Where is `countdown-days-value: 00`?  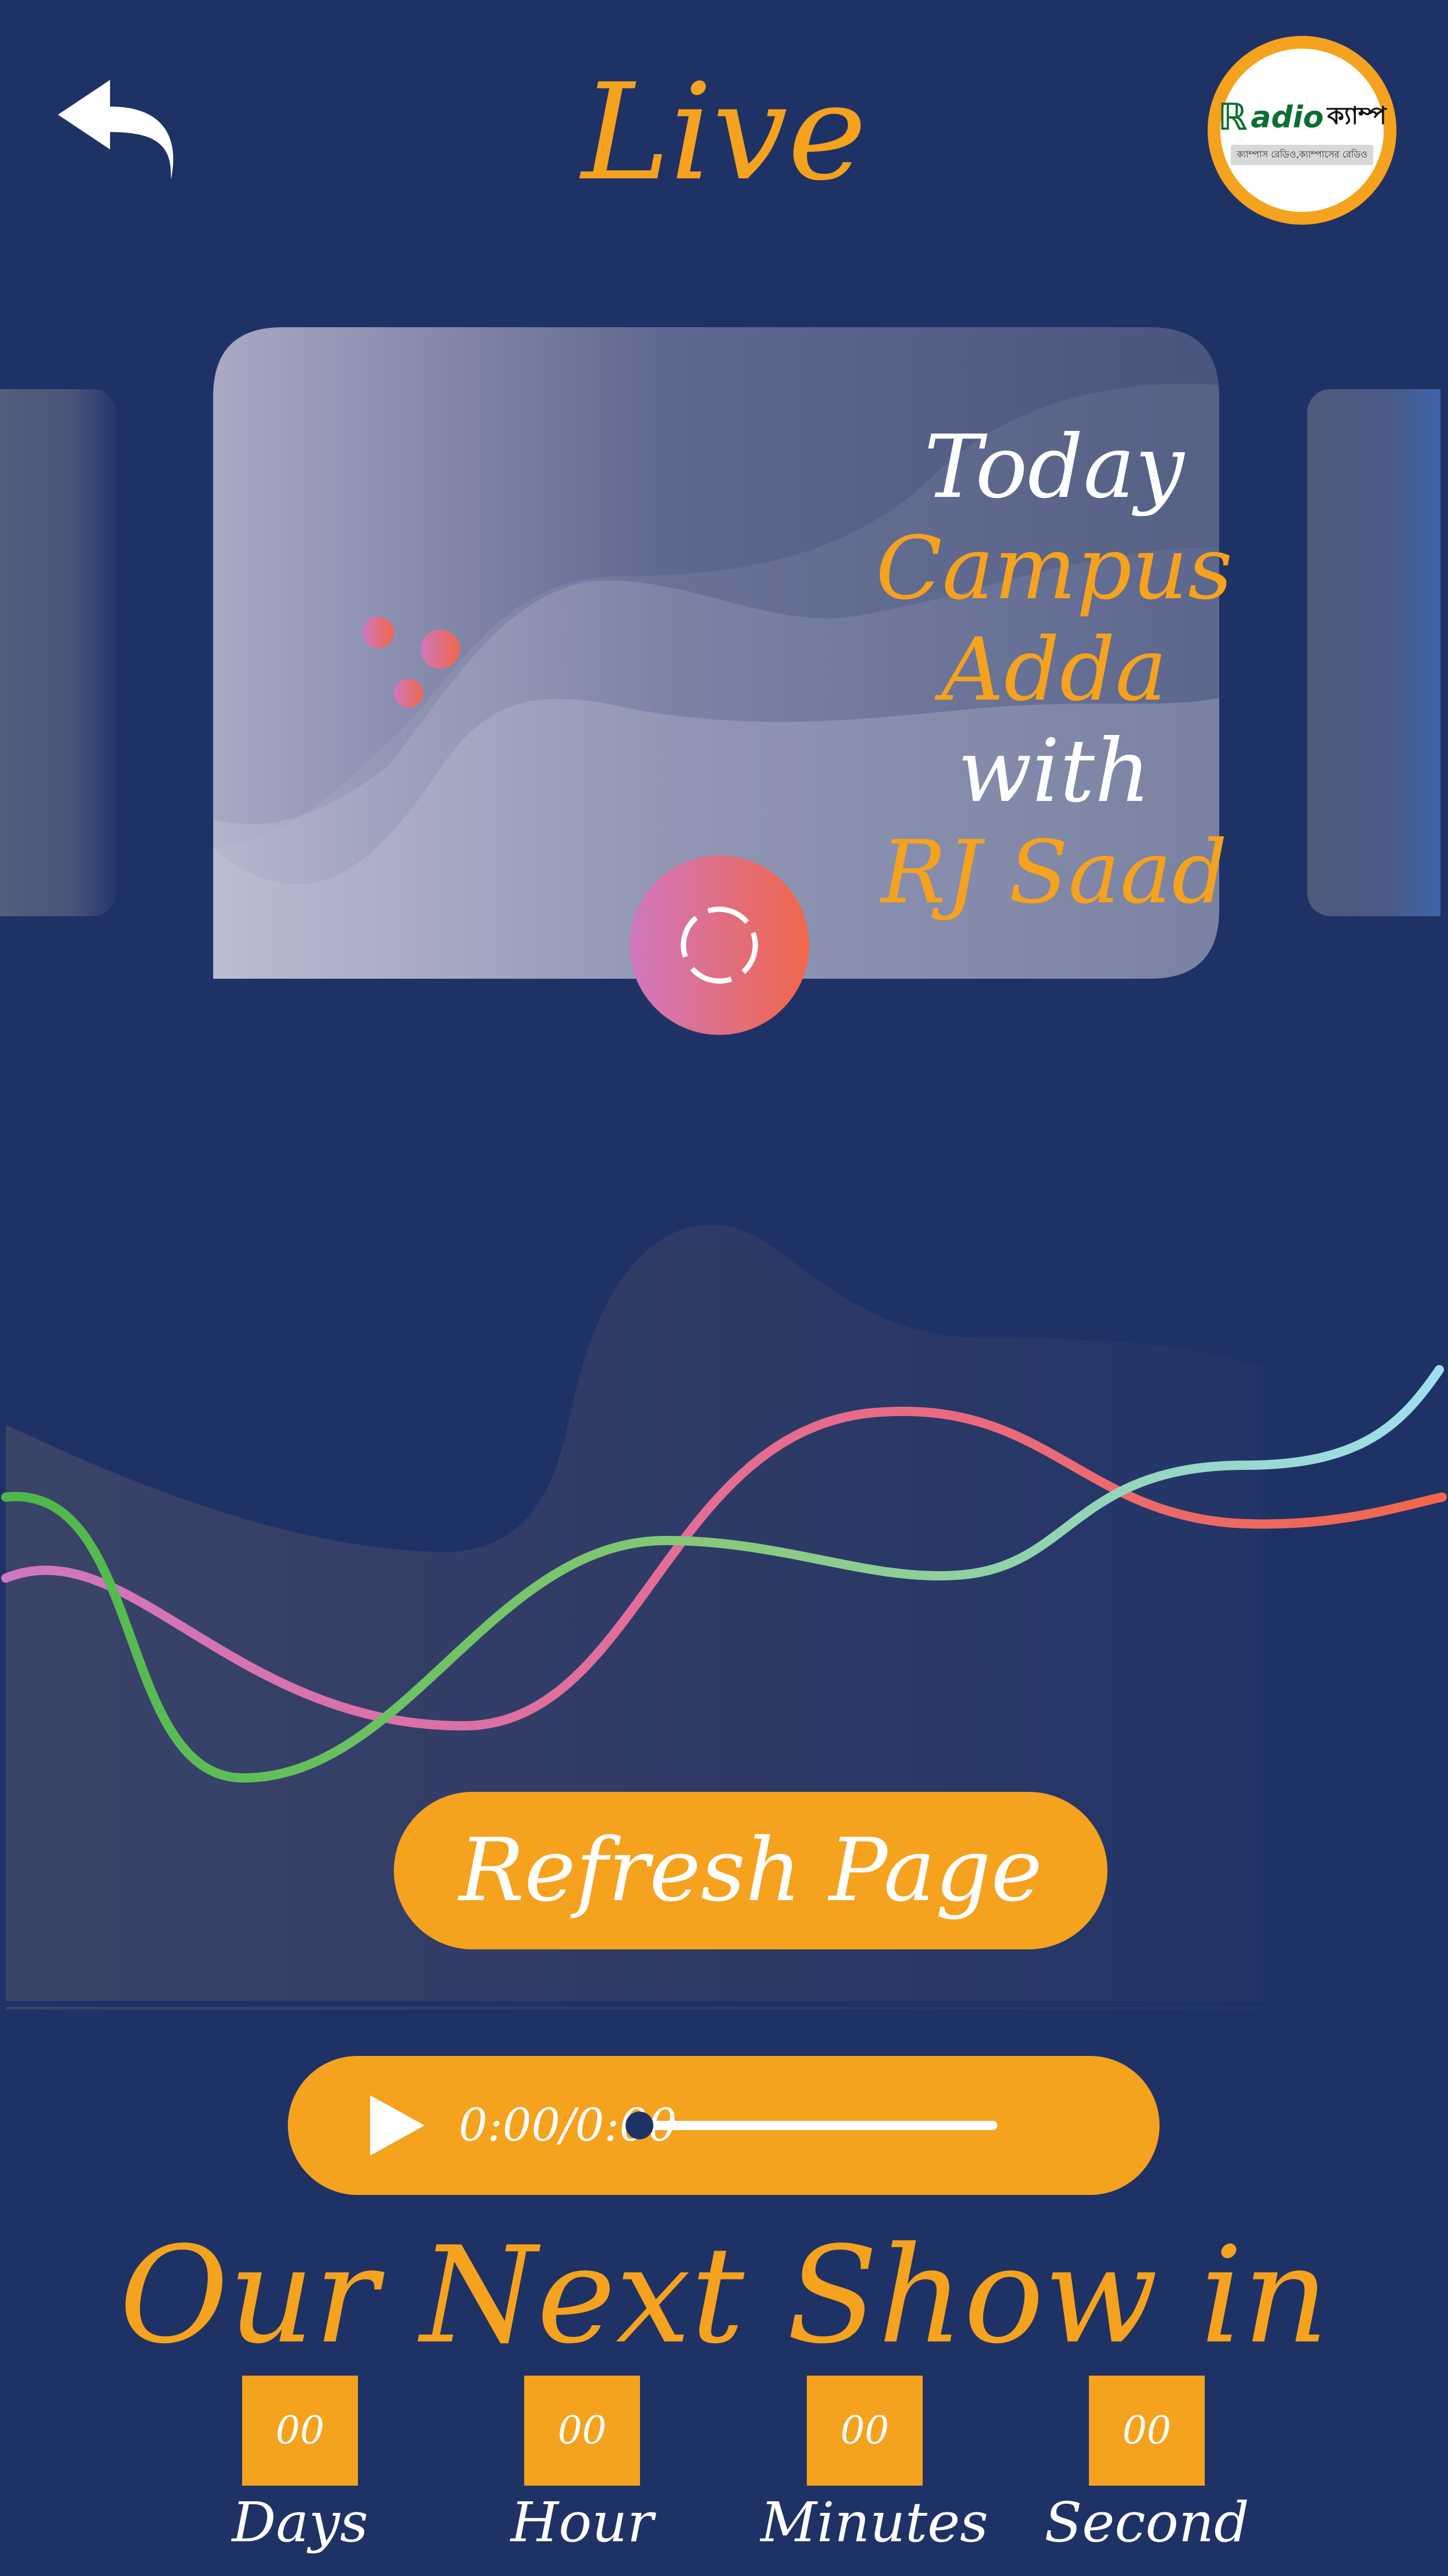
countdown-days-value: 00 is located at coordinates (300, 2431).